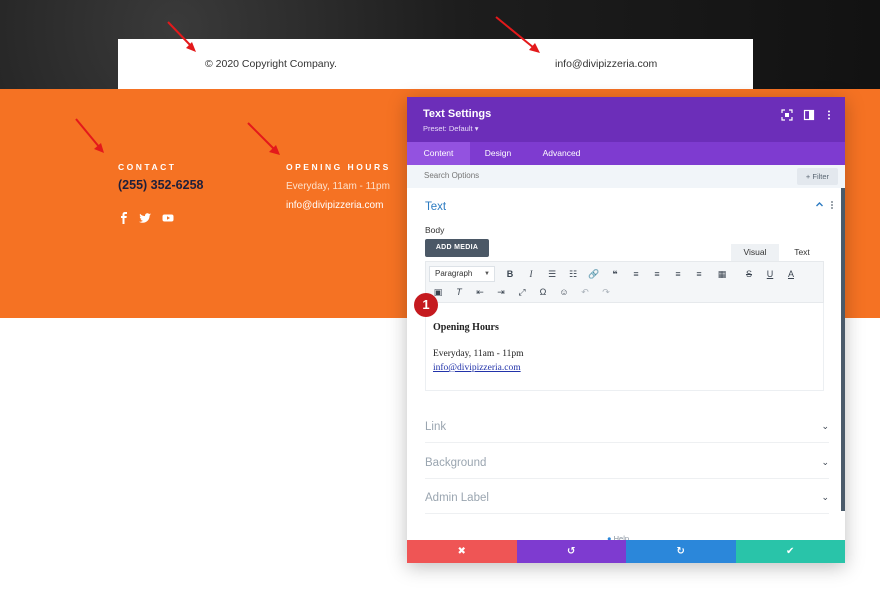  I want to click on clear-formatting-icon: T, so click(459, 292).